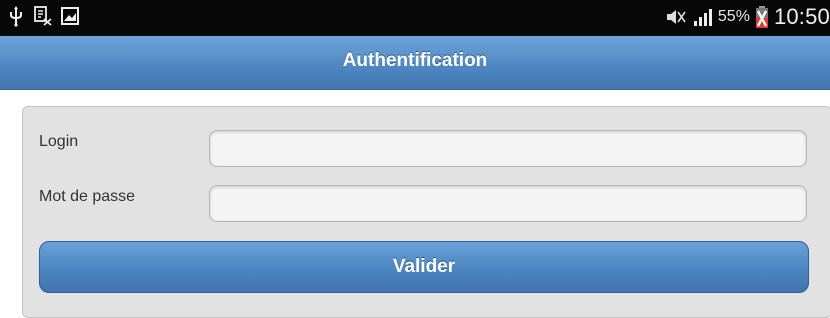 Image resolution: width=830 pixels, height=318 pixels. What do you see at coordinates (59, 141) in the screenshot?
I see `login-label: Login` at bounding box center [59, 141].